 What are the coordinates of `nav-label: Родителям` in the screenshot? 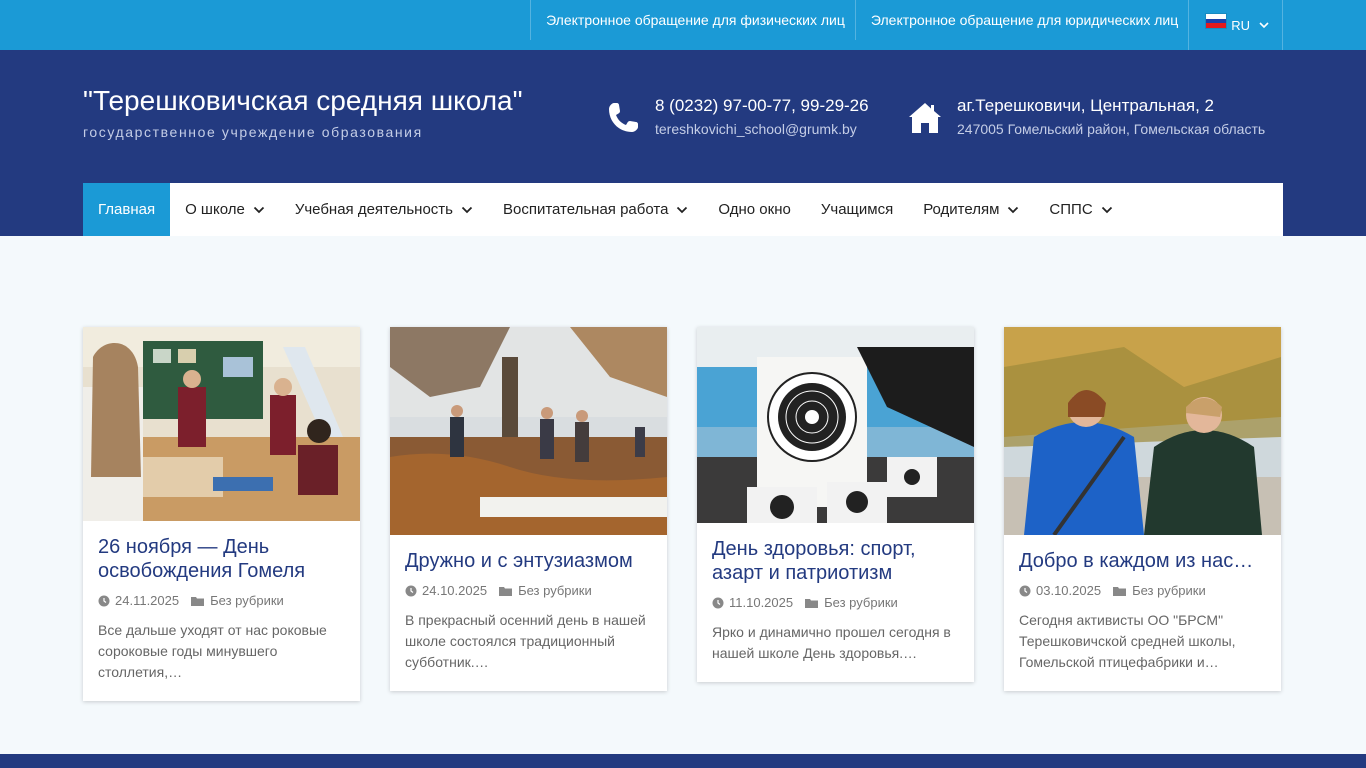 It's located at (961, 209).